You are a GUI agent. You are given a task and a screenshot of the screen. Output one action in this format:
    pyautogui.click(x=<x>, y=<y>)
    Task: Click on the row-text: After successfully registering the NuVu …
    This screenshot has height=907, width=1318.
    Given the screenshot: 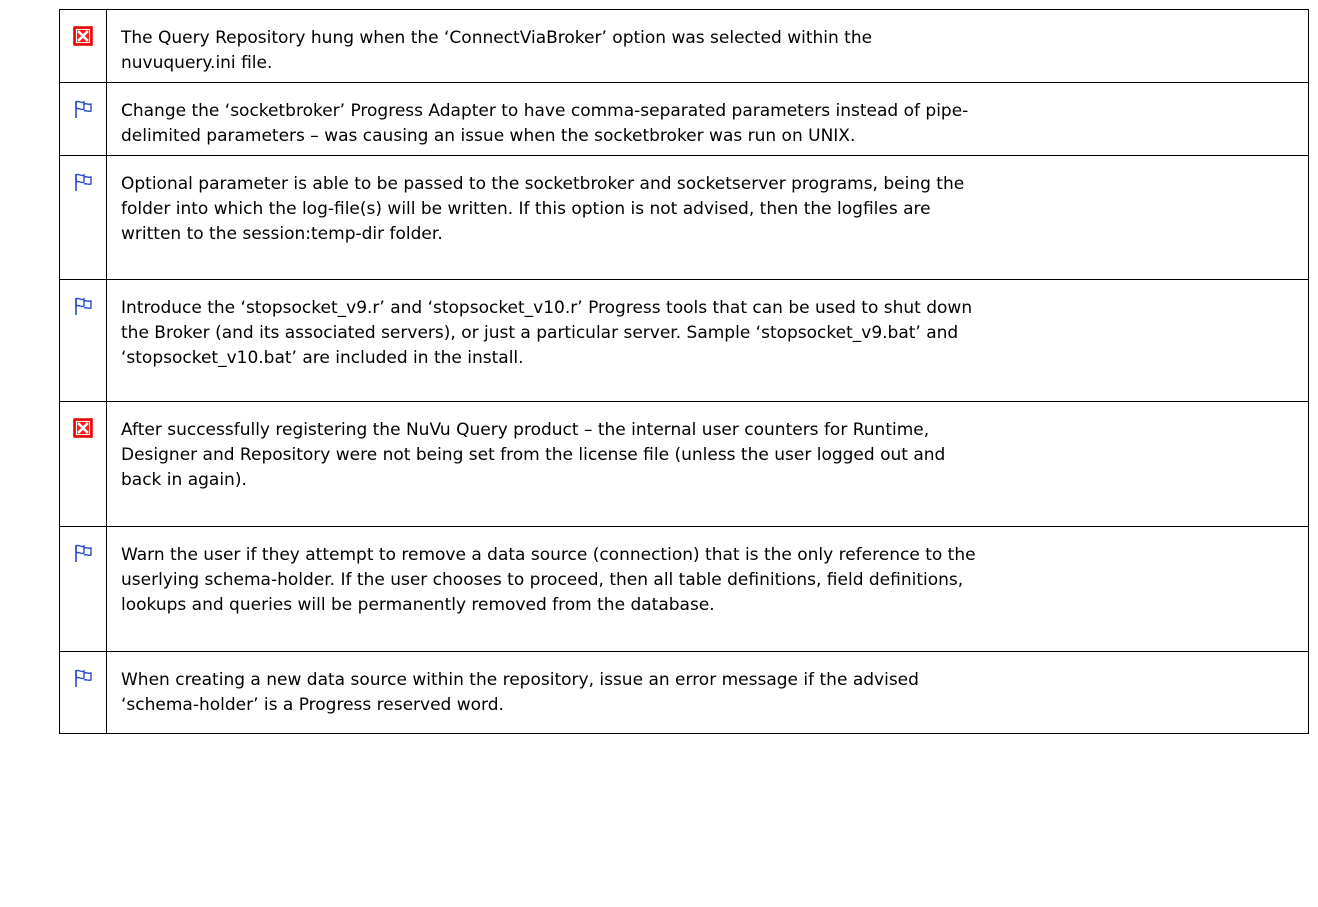 What is the action you would take?
    pyautogui.click(x=708, y=464)
    